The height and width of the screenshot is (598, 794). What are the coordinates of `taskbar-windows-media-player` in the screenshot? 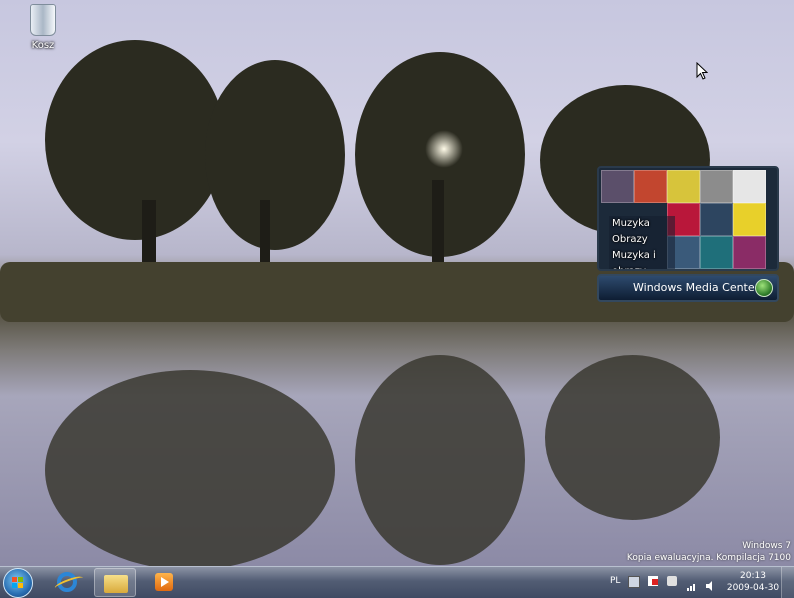 It's located at (163, 582).